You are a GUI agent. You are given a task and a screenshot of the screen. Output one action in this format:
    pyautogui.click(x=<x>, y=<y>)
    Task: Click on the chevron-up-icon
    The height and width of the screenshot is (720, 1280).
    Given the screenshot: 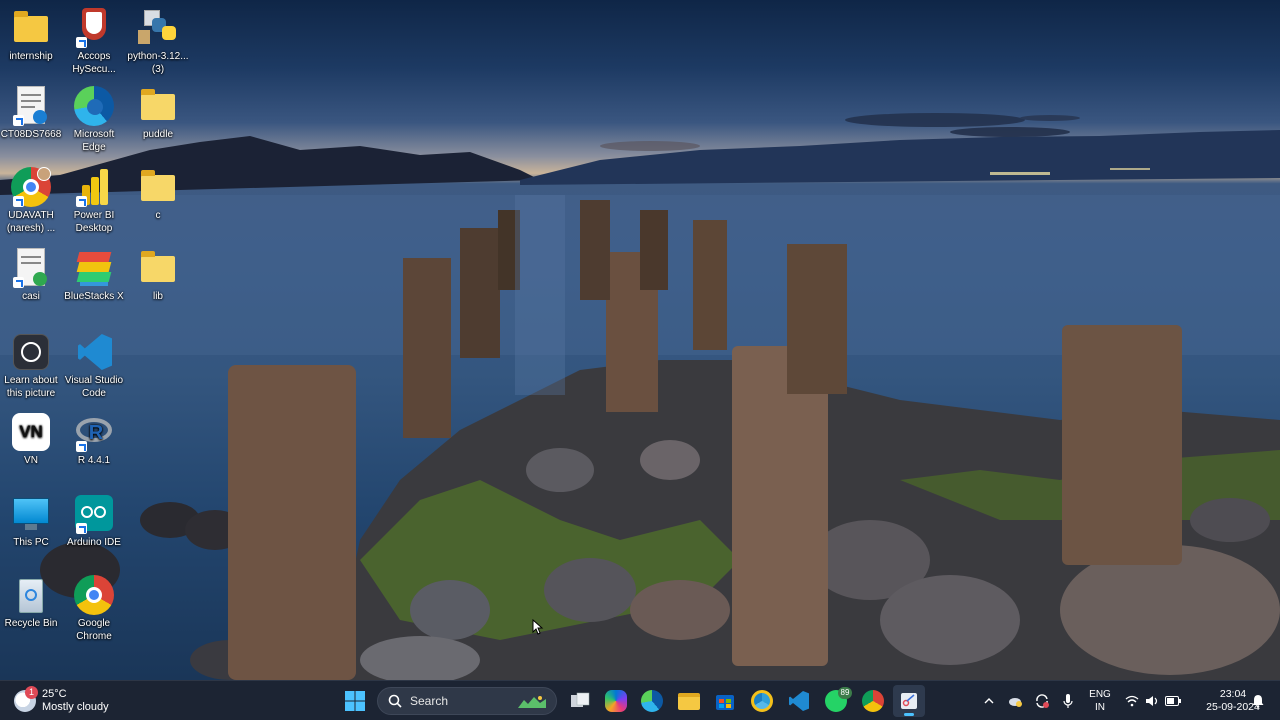 What is the action you would take?
    pyautogui.click(x=989, y=701)
    